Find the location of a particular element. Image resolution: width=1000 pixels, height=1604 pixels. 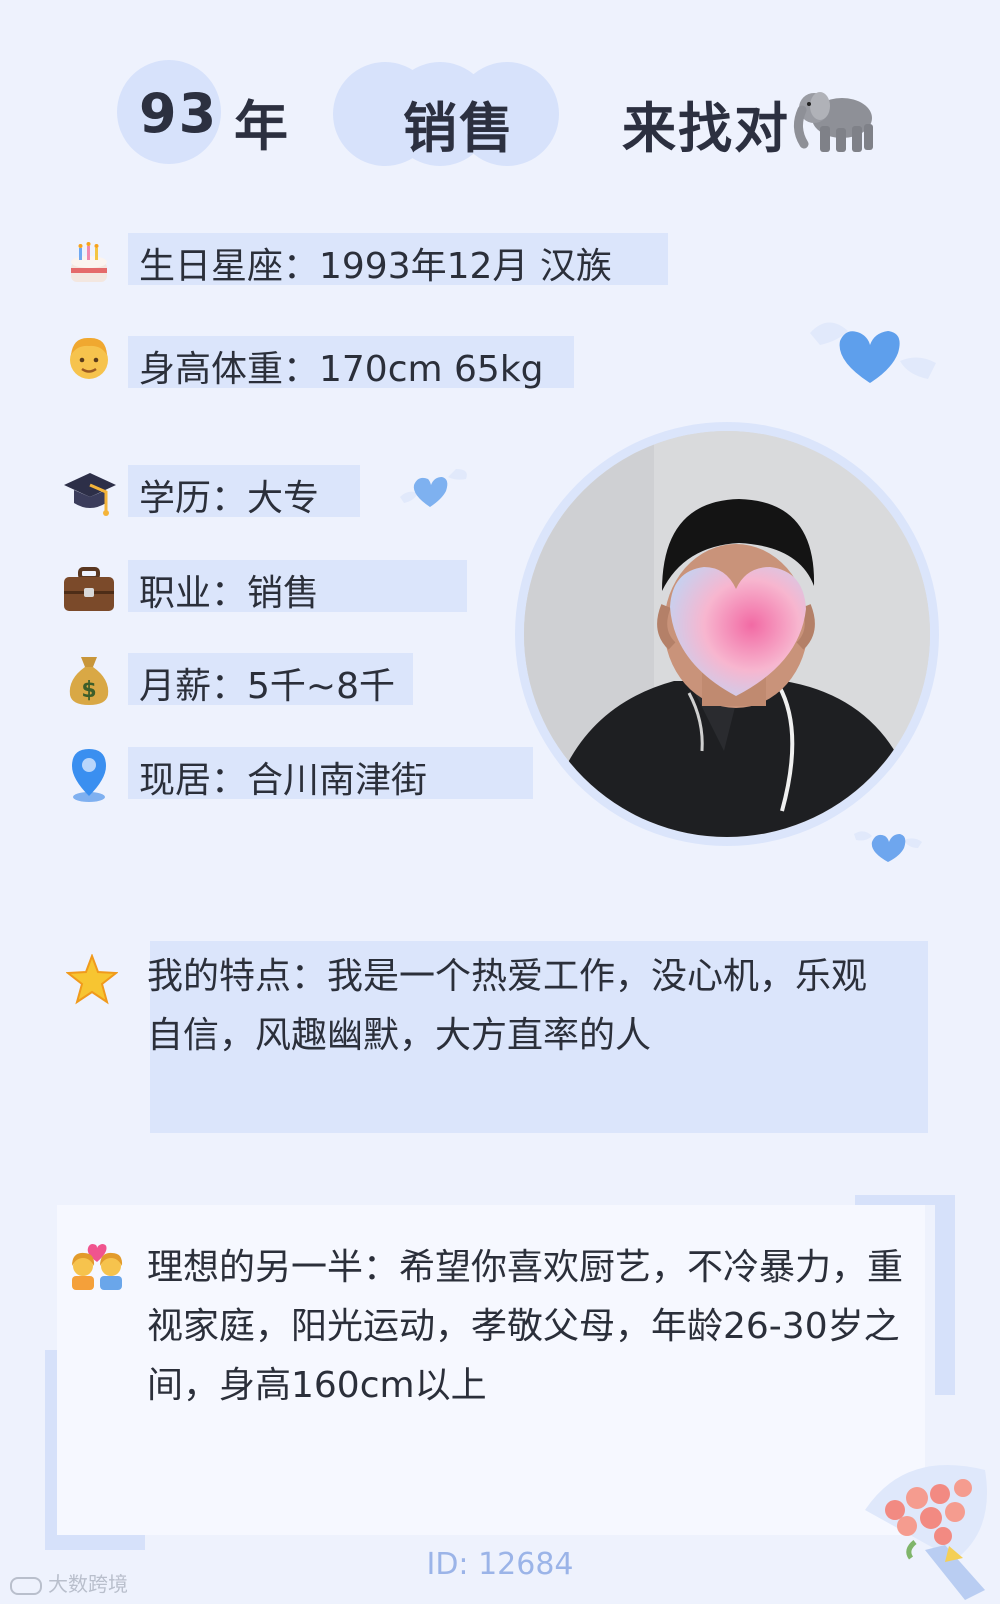

birthday-cake-icon is located at coordinates (89, 264).